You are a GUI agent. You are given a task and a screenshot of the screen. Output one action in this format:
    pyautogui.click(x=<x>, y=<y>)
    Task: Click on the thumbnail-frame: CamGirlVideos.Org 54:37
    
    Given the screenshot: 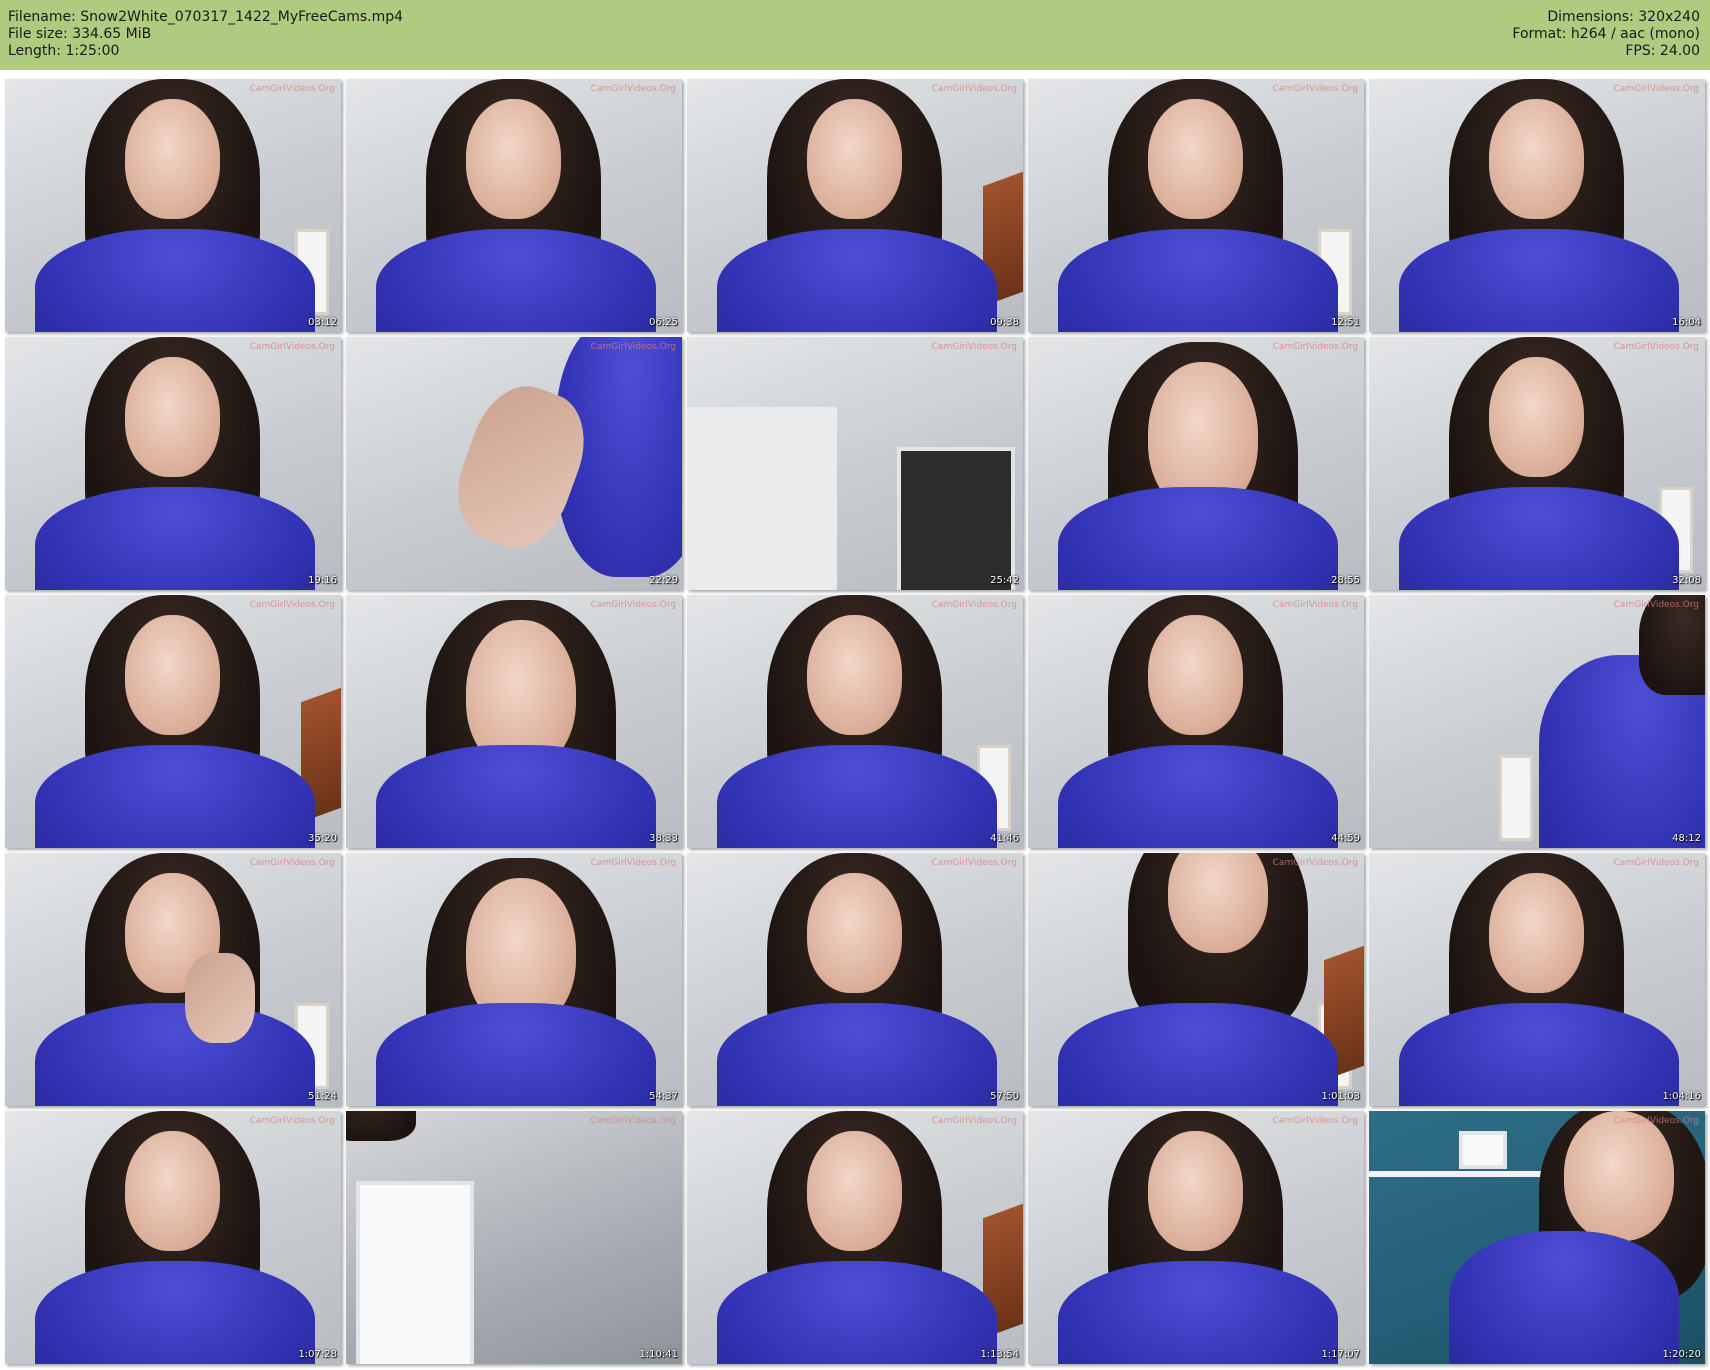 What is the action you would take?
    pyautogui.click(x=514, y=979)
    